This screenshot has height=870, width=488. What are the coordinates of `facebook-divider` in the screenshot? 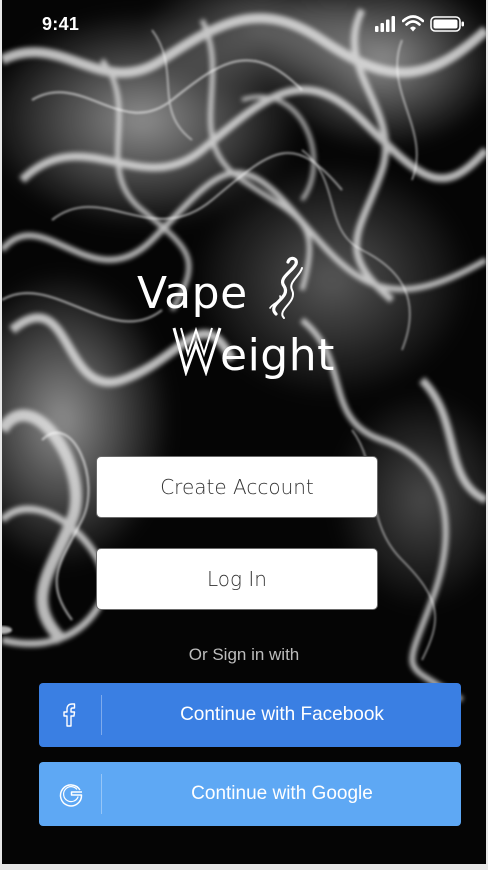 It's located at (101, 715).